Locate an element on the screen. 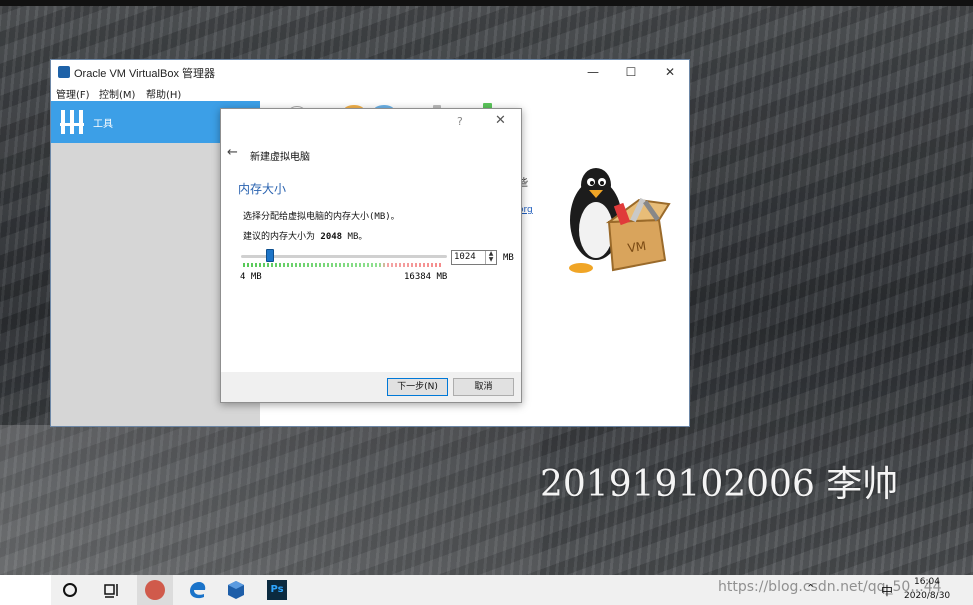 The image size is (973, 605). close-button: ✕ is located at coordinates (670, 72).